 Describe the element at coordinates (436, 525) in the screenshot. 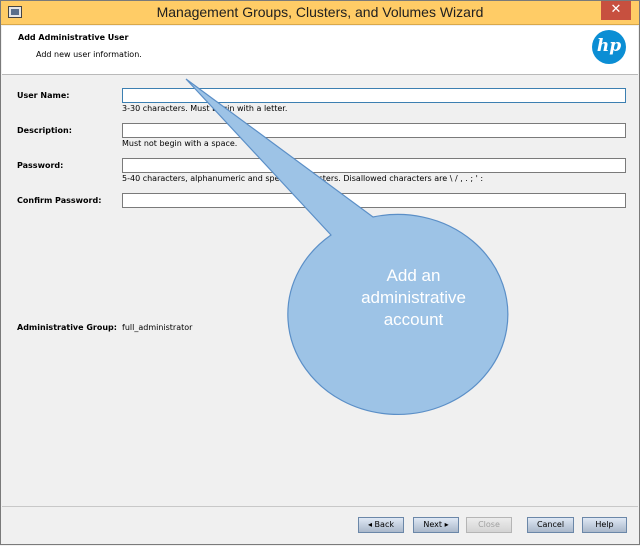

I see `next-button: Next ▸` at that location.